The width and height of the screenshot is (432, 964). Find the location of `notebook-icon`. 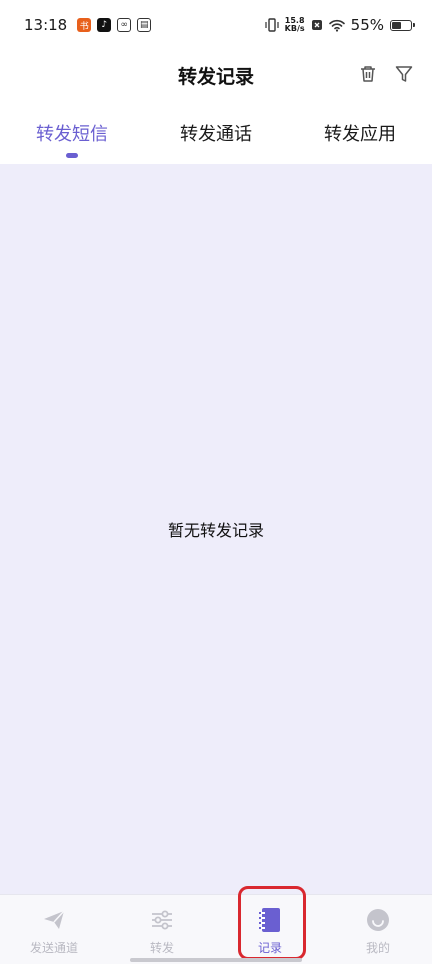

notebook-icon is located at coordinates (270, 920).